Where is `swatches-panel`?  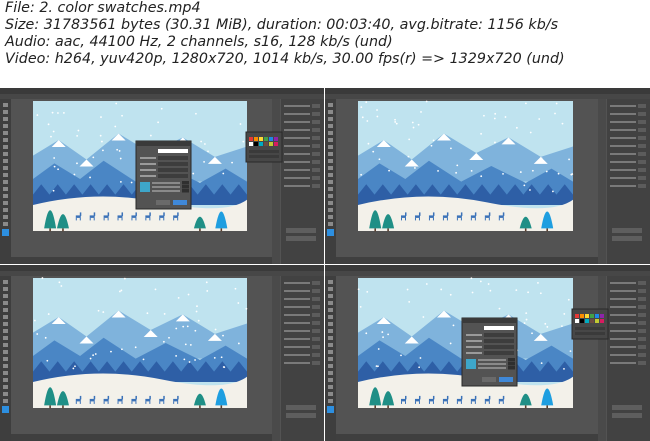 swatches-panel is located at coordinates (264, 147).